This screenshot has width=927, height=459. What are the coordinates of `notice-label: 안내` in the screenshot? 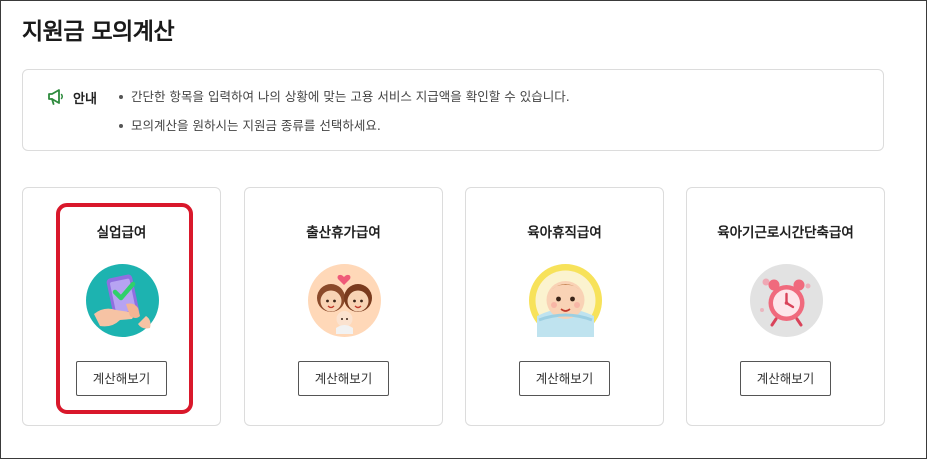 It's located at (85, 99).